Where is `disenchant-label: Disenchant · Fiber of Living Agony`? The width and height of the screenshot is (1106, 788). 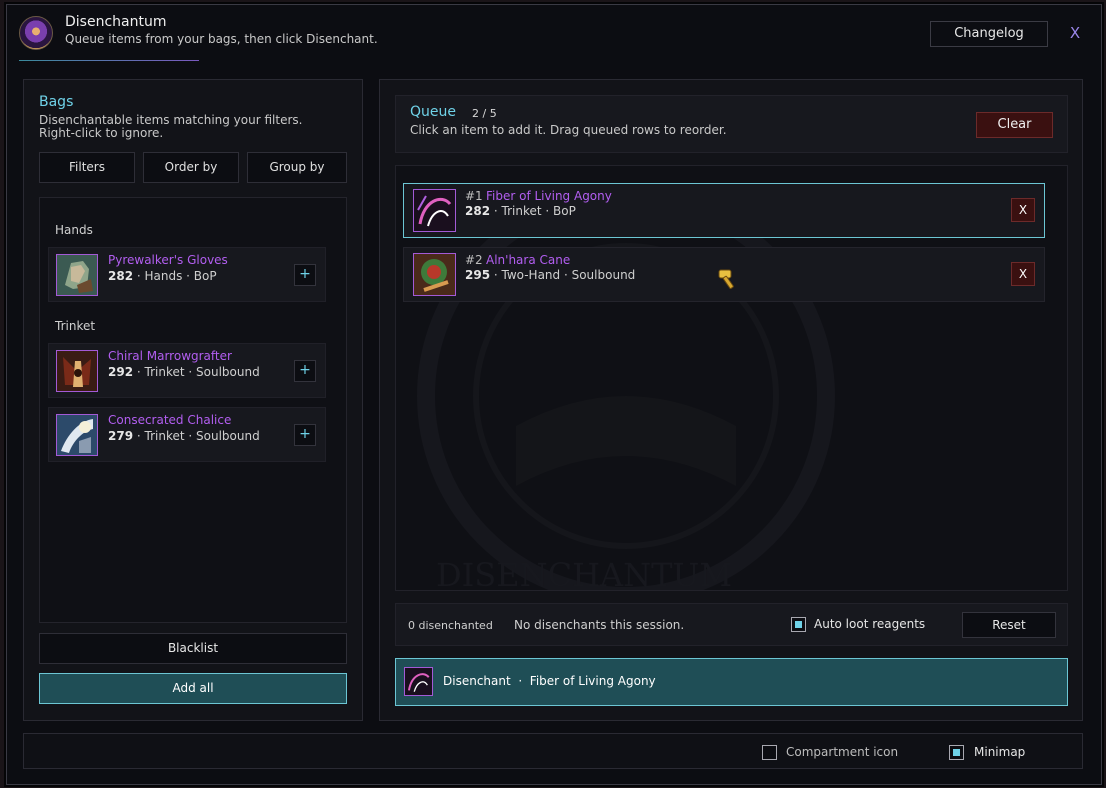 disenchant-label: Disenchant · Fiber of Living Agony is located at coordinates (549, 681).